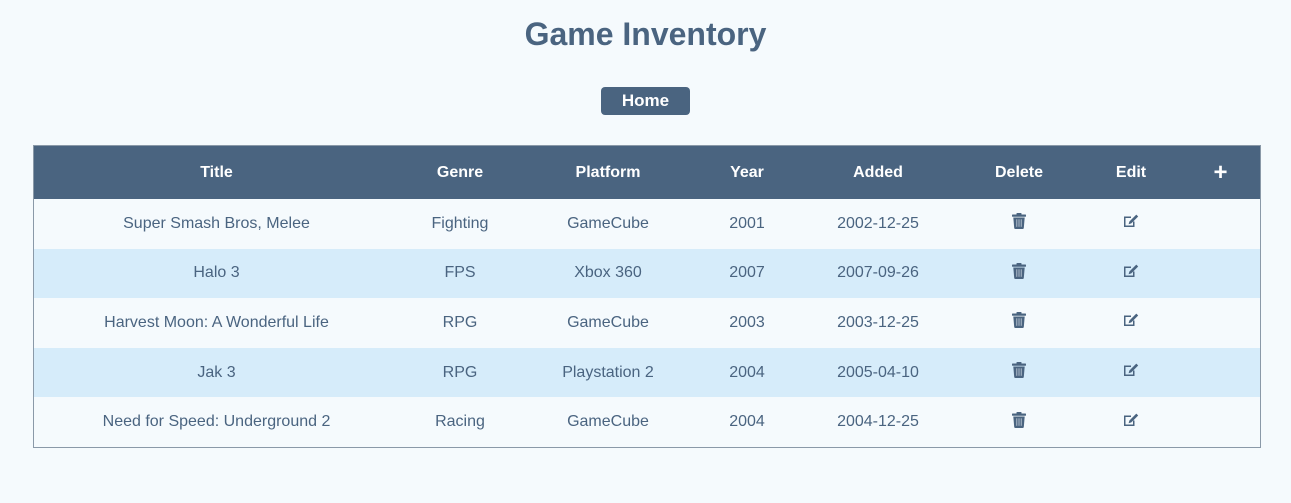  What do you see at coordinates (608, 172) in the screenshot?
I see `column-header-platform: Platform` at bounding box center [608, 172].